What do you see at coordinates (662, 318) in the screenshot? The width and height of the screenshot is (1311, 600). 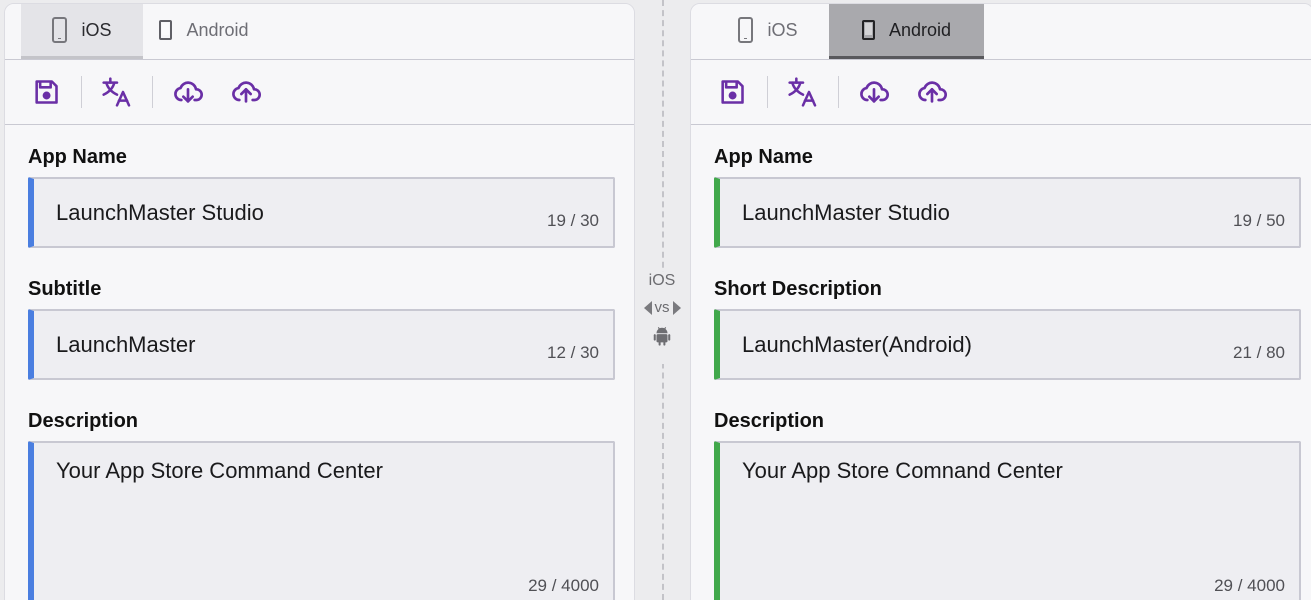 I see `compare-badge: iOS vs` at bounding box center [662, 318].